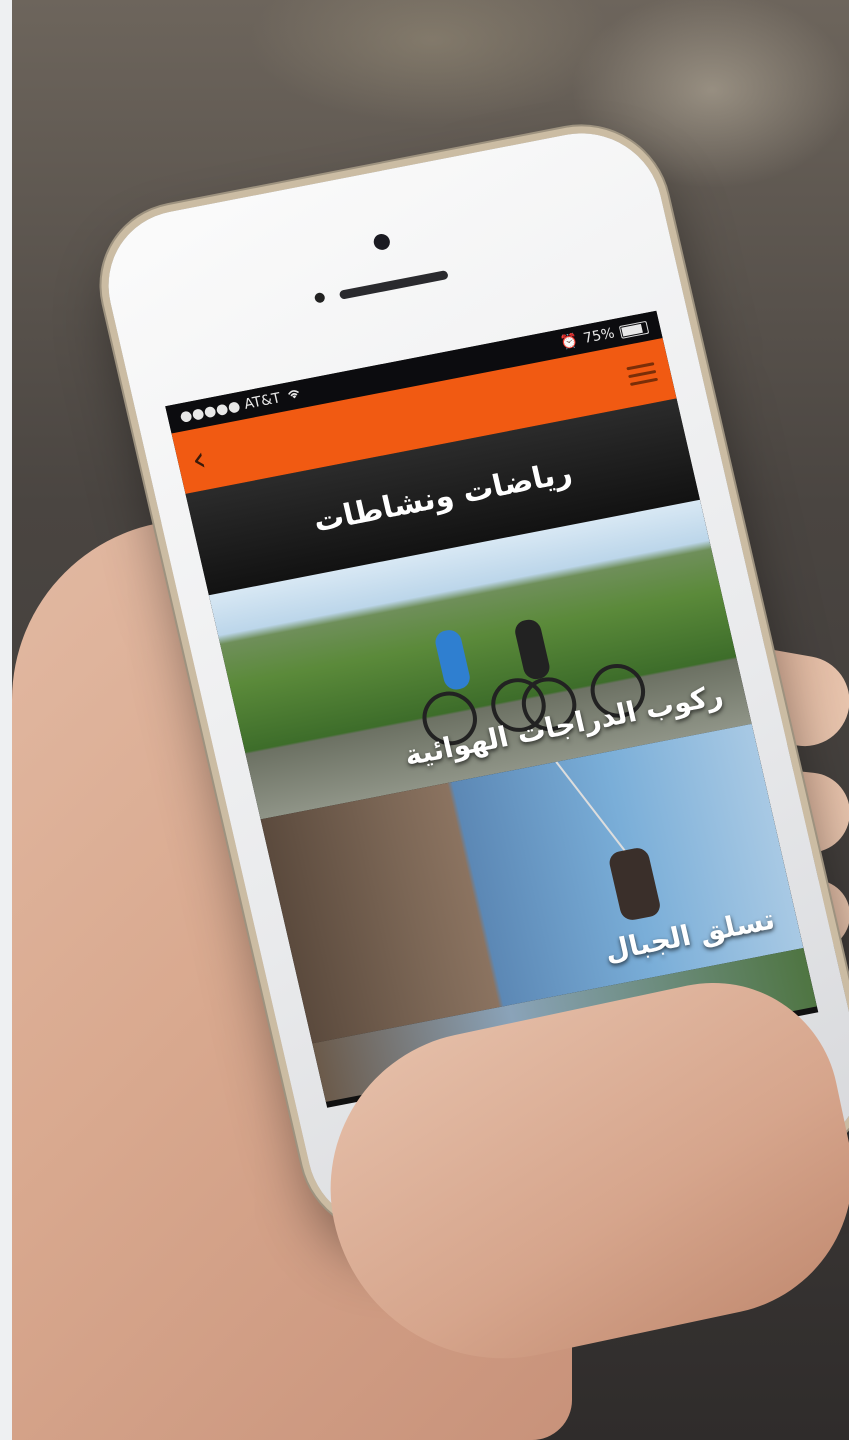  Describe the element at coordinates (319, 297) in the screenshot. I see `proximity-sensor` at that location.